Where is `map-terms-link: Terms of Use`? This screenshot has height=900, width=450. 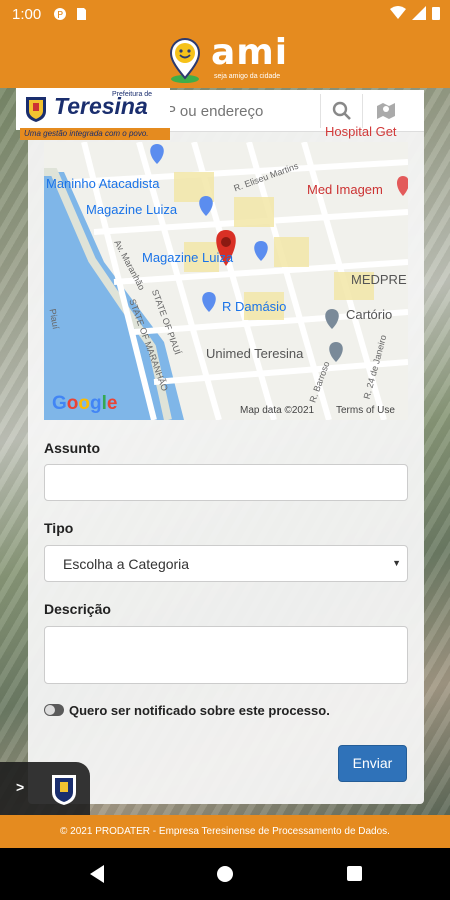
map-terms-link: Terms of Use is located at coordinates (365, 410).